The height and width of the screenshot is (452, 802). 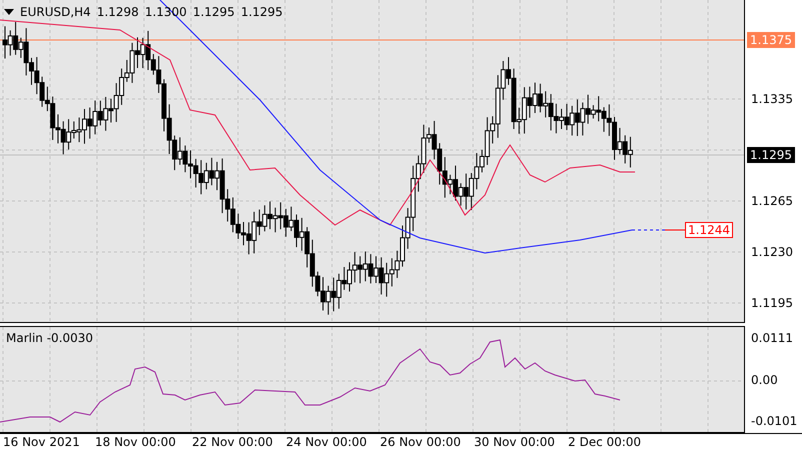 What do you see at coordinates (772, 338) in the screenshot?
I see `indicator-tick: 0.0111` at bounding box center [772, 338].